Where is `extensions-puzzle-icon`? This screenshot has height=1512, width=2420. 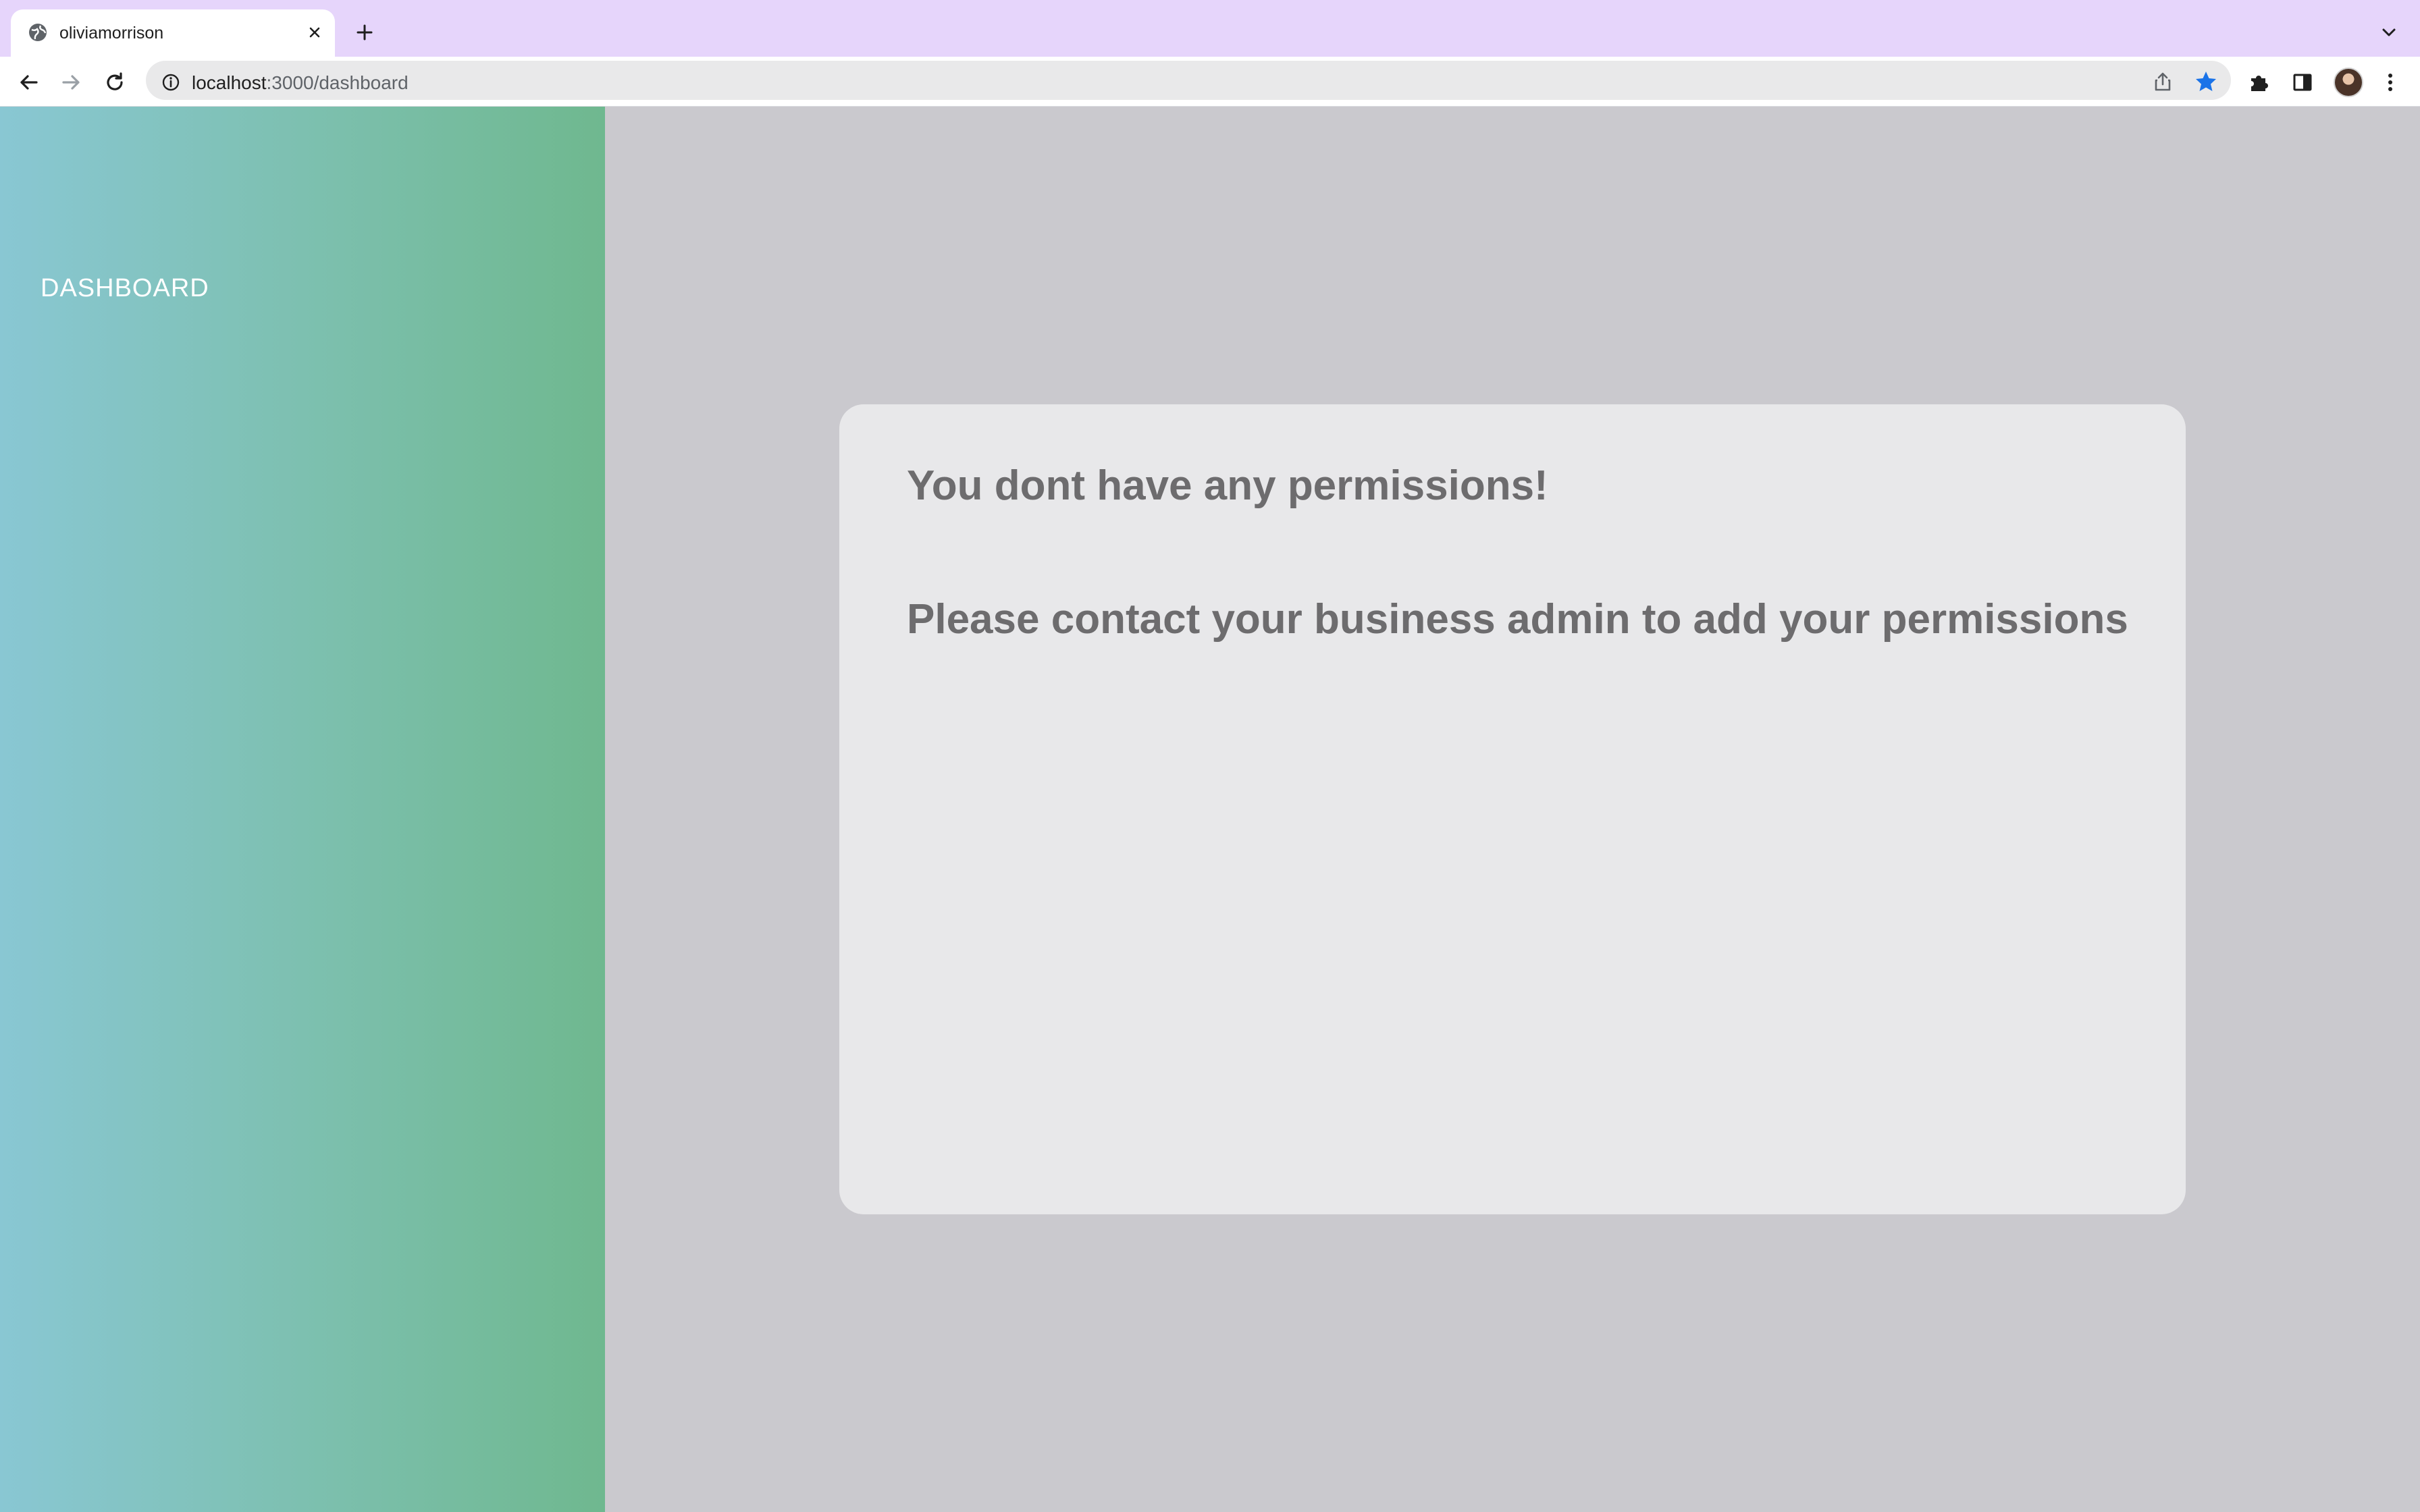 extensions-puzzle-icon is located at coordinates (2259, 82).